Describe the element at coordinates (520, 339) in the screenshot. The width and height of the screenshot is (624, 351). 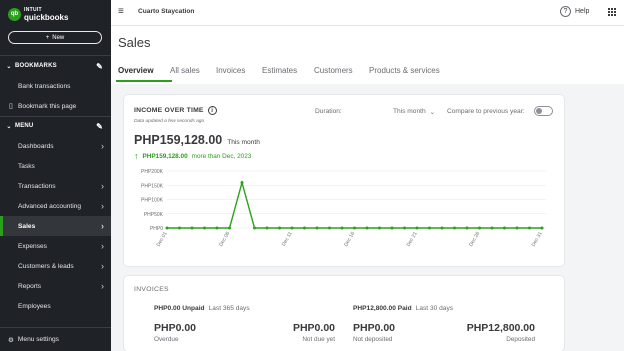
I see `deposited-label: Deposited` at that location.